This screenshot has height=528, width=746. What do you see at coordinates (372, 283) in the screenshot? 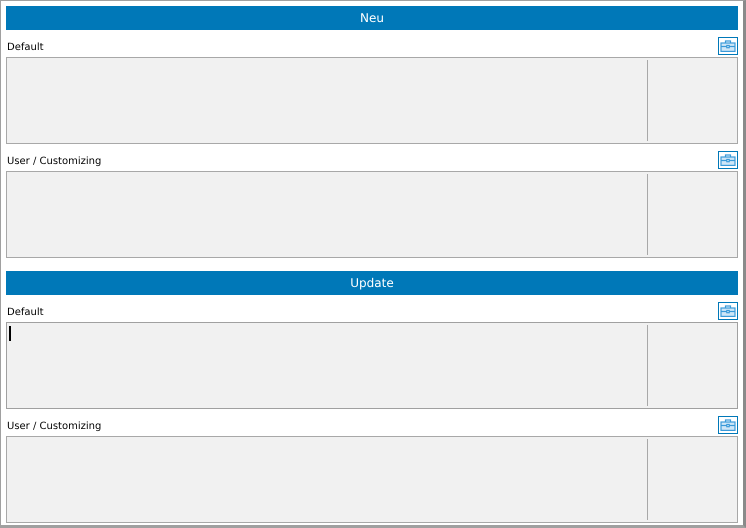
I see `section-header: Update` at bounding box center [372, 283].